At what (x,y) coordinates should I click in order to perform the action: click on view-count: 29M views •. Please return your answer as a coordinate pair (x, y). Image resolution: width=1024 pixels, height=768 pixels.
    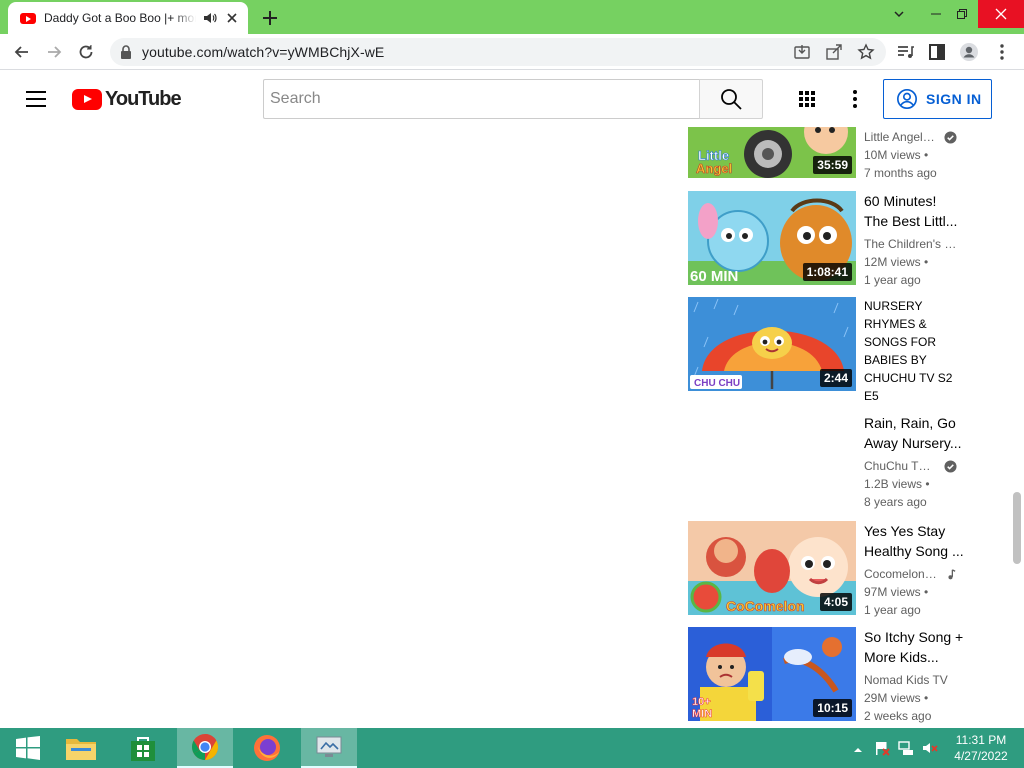
    Looking at the image, I should click on (896, 698).